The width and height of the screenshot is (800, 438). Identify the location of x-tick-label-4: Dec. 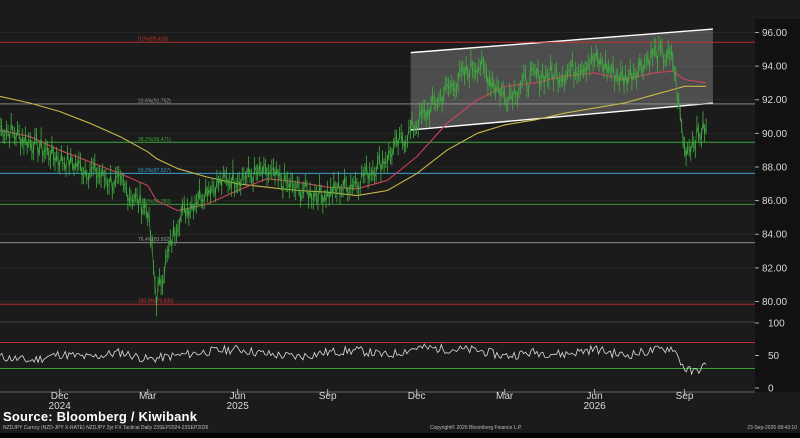
(417, 396).